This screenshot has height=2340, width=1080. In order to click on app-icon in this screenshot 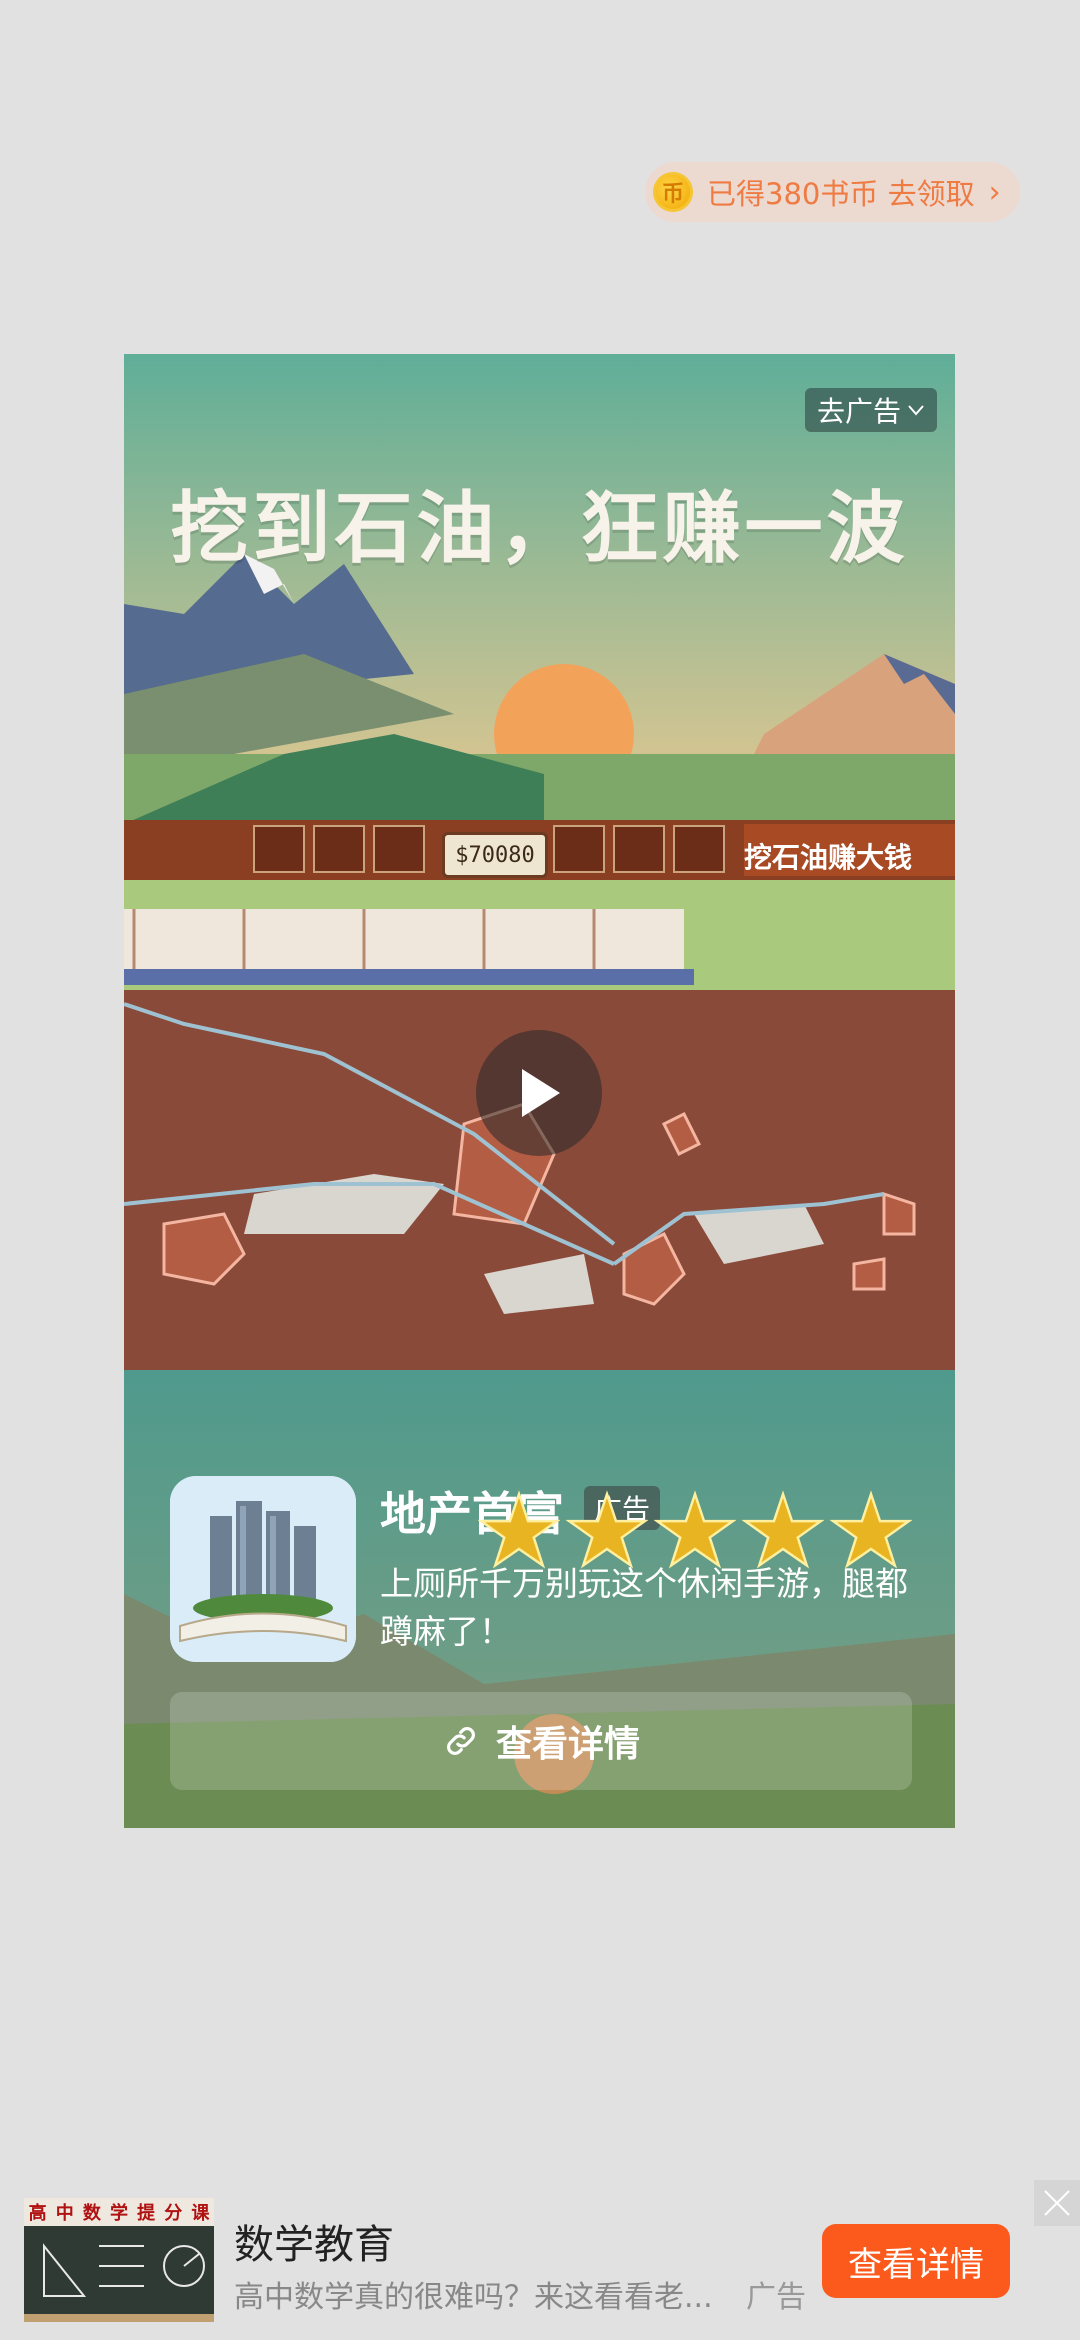, I will do `click(263, 1569)`.